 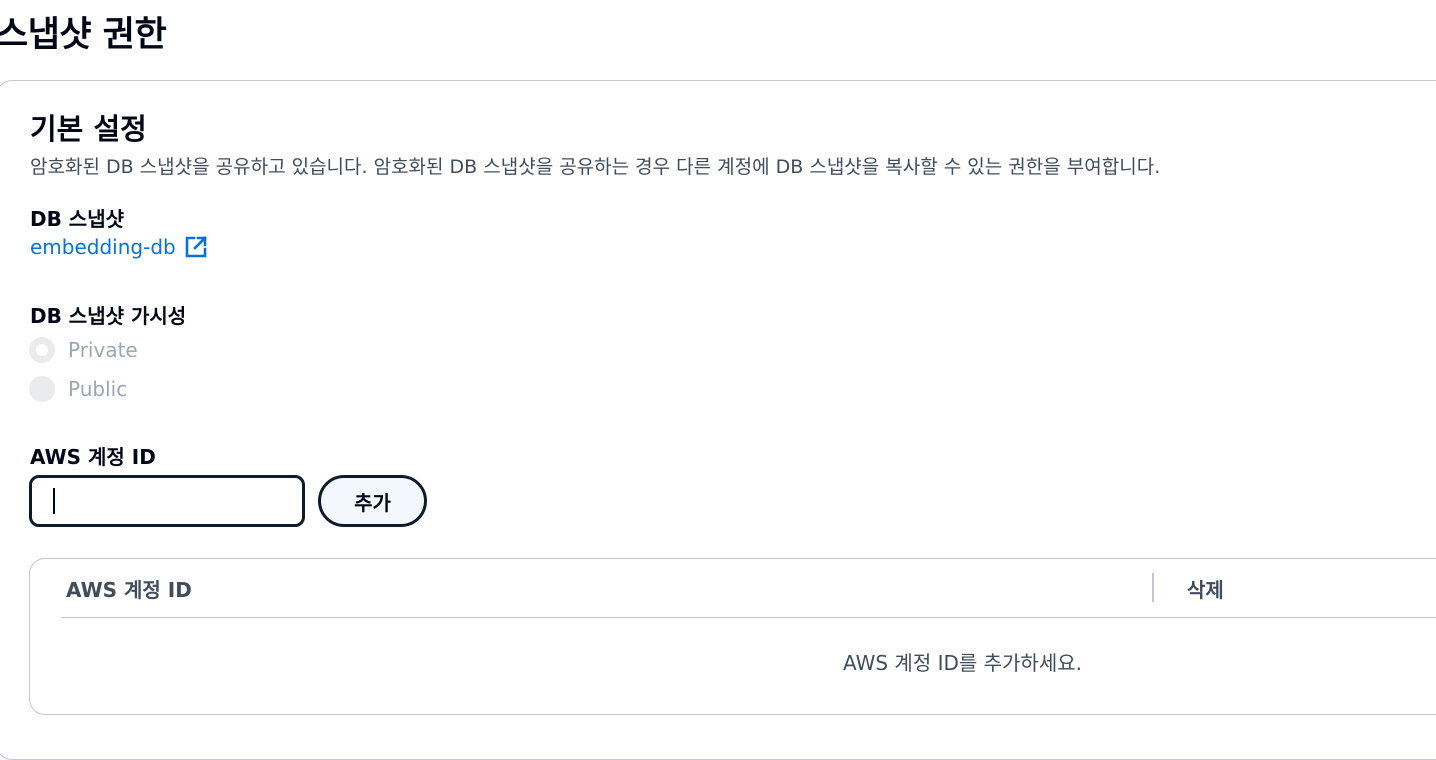 I want to click on snapshot-link: embedding-db, so click(x=119, y=247).